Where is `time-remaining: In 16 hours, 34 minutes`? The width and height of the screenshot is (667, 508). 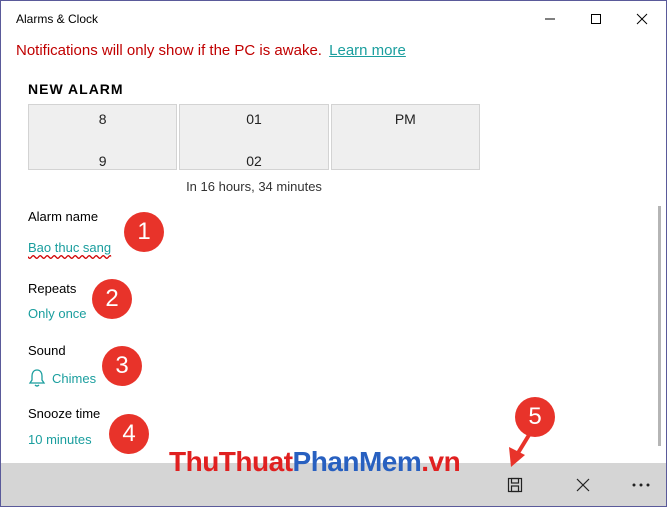 time-remaining: In 16 hours, 34 minutes is located at coordinates (254, 186).